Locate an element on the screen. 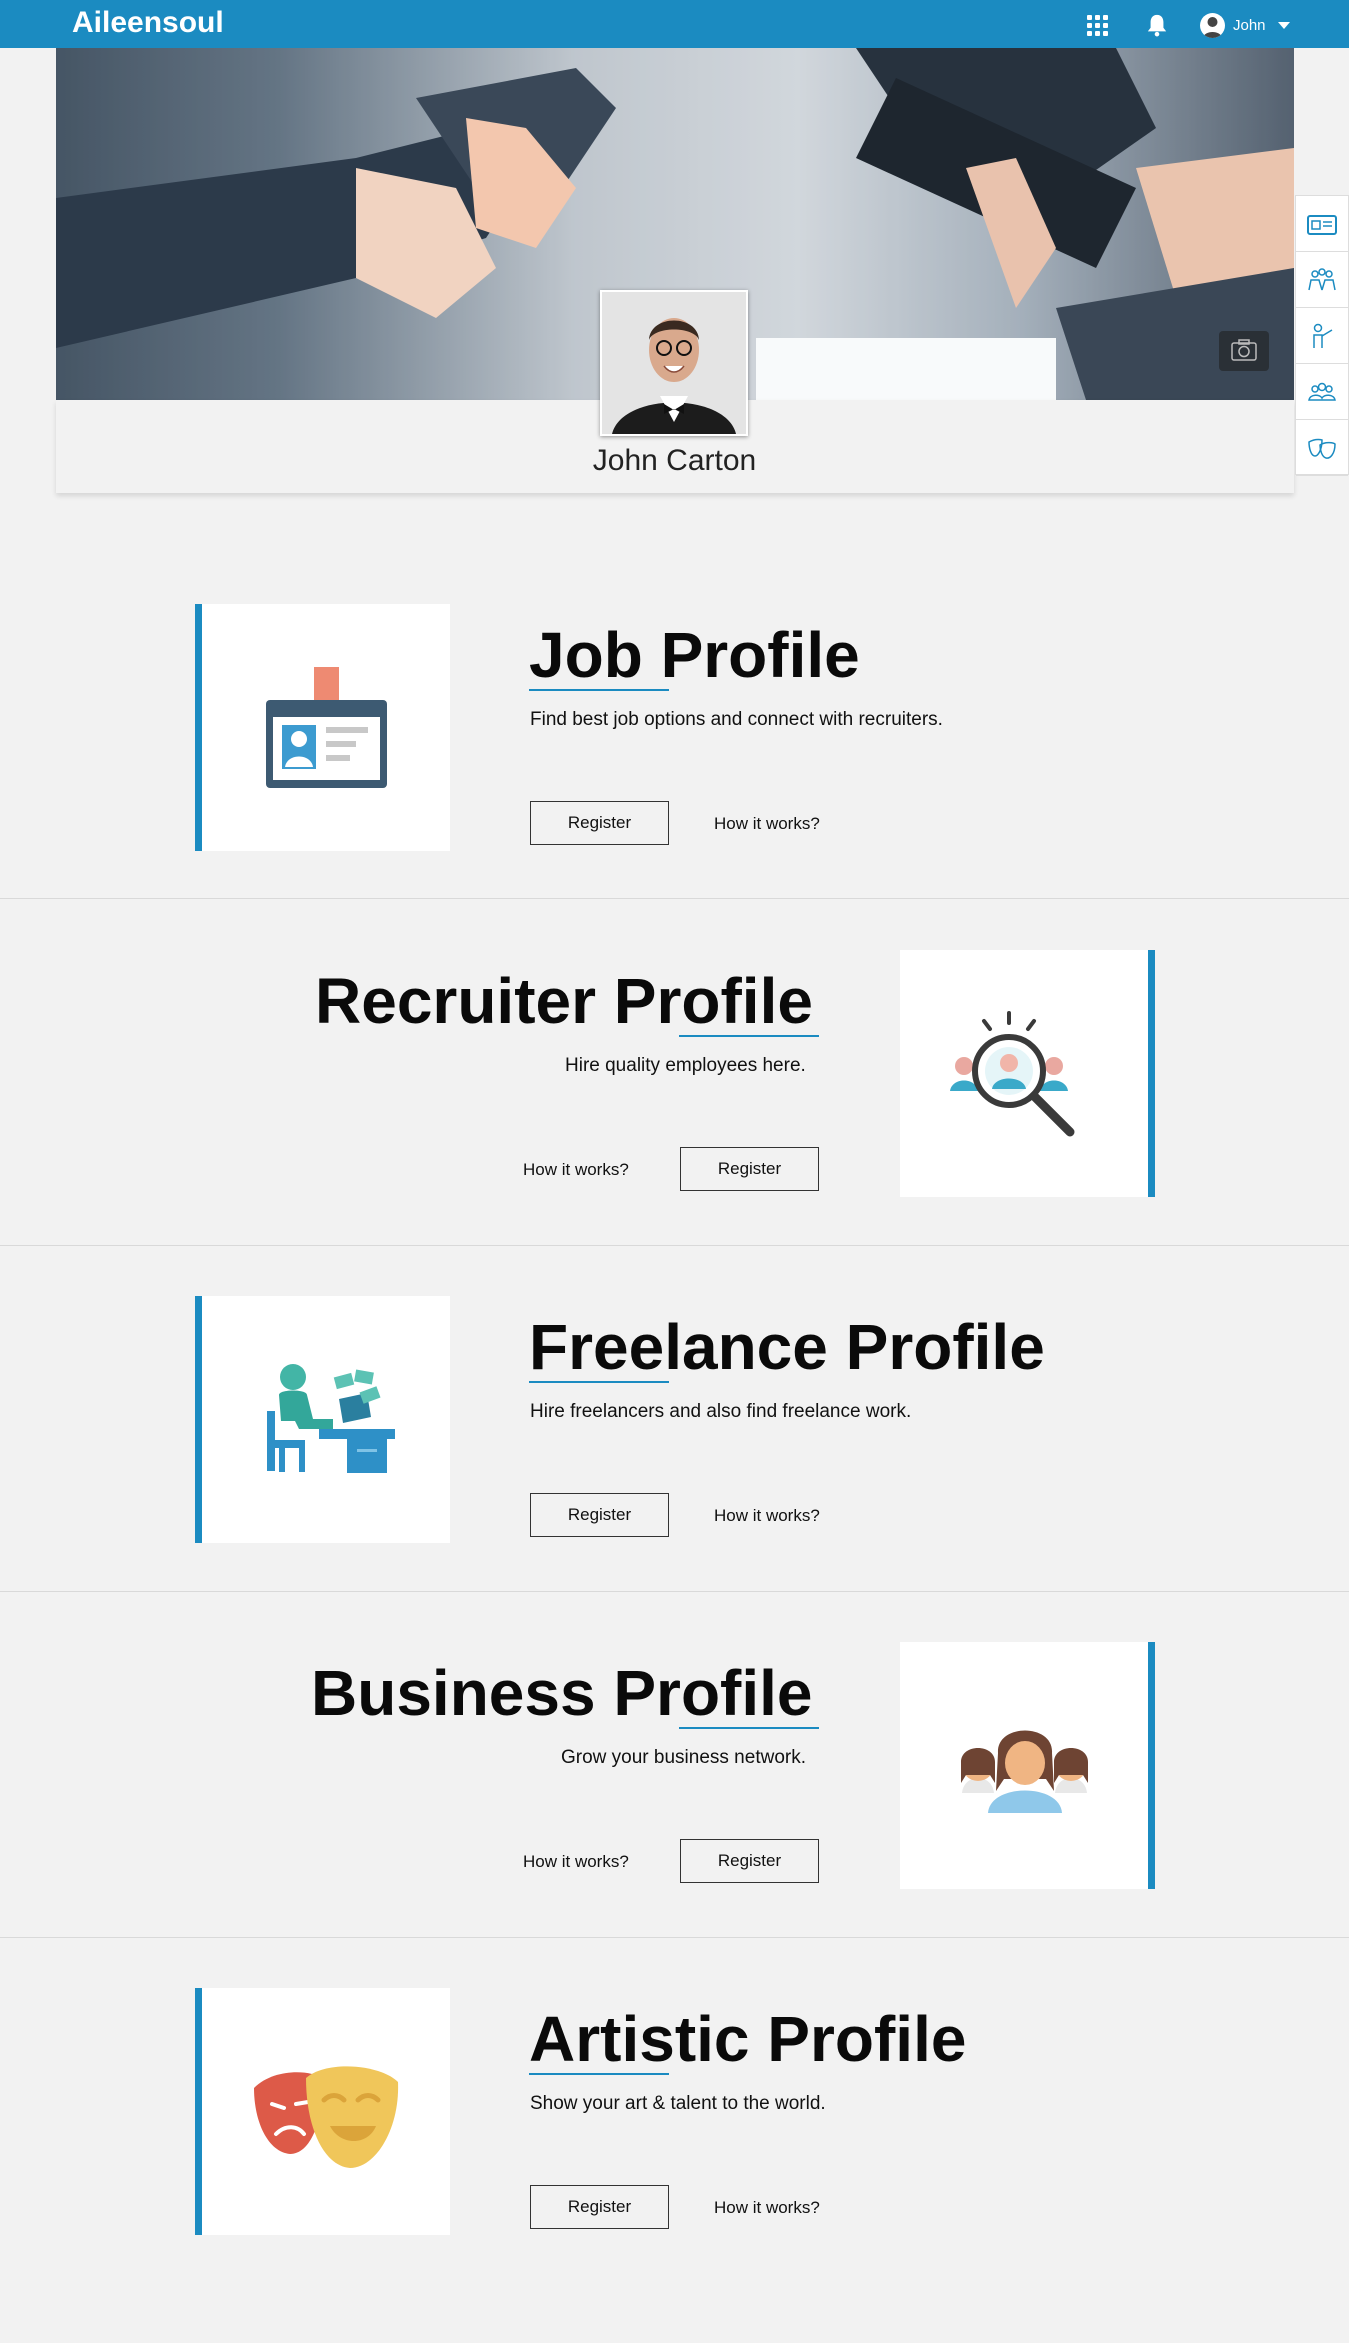  user-avatar is located at coordinates (1212, 25).